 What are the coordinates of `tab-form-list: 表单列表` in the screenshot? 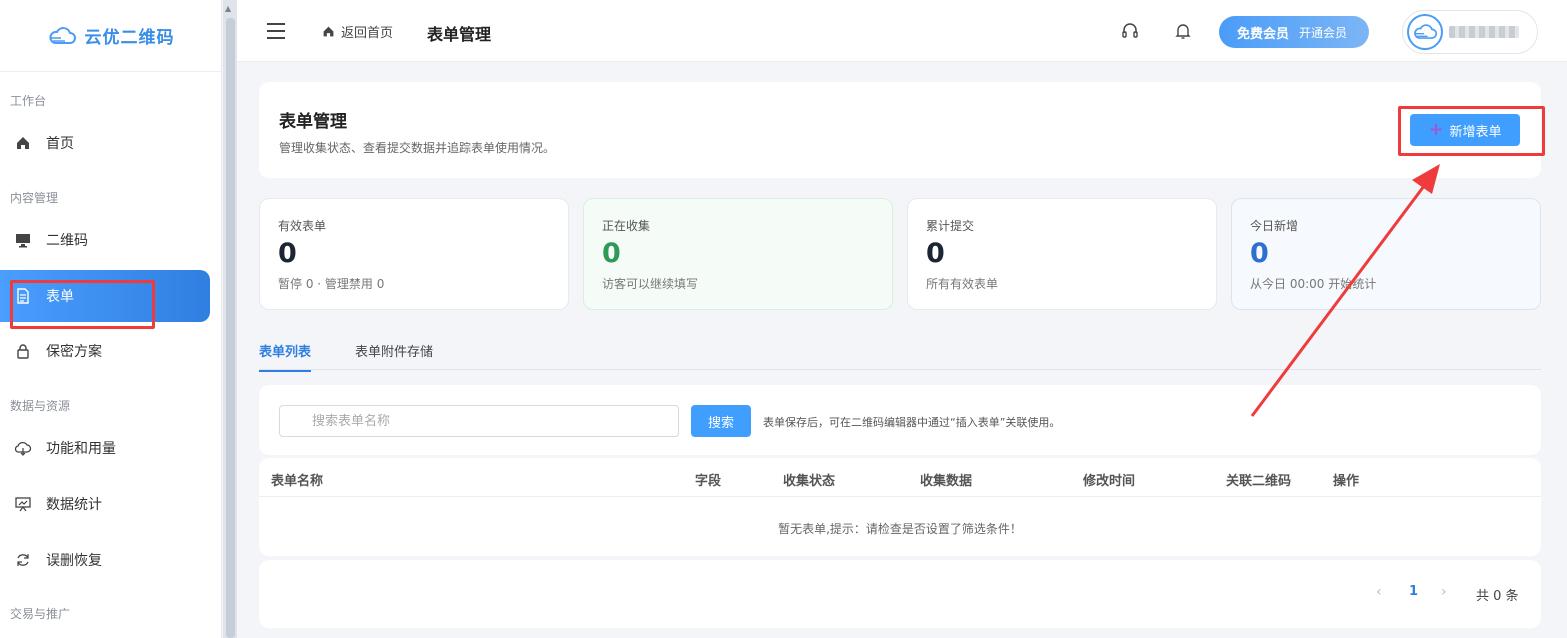 It's located at (285, 356).